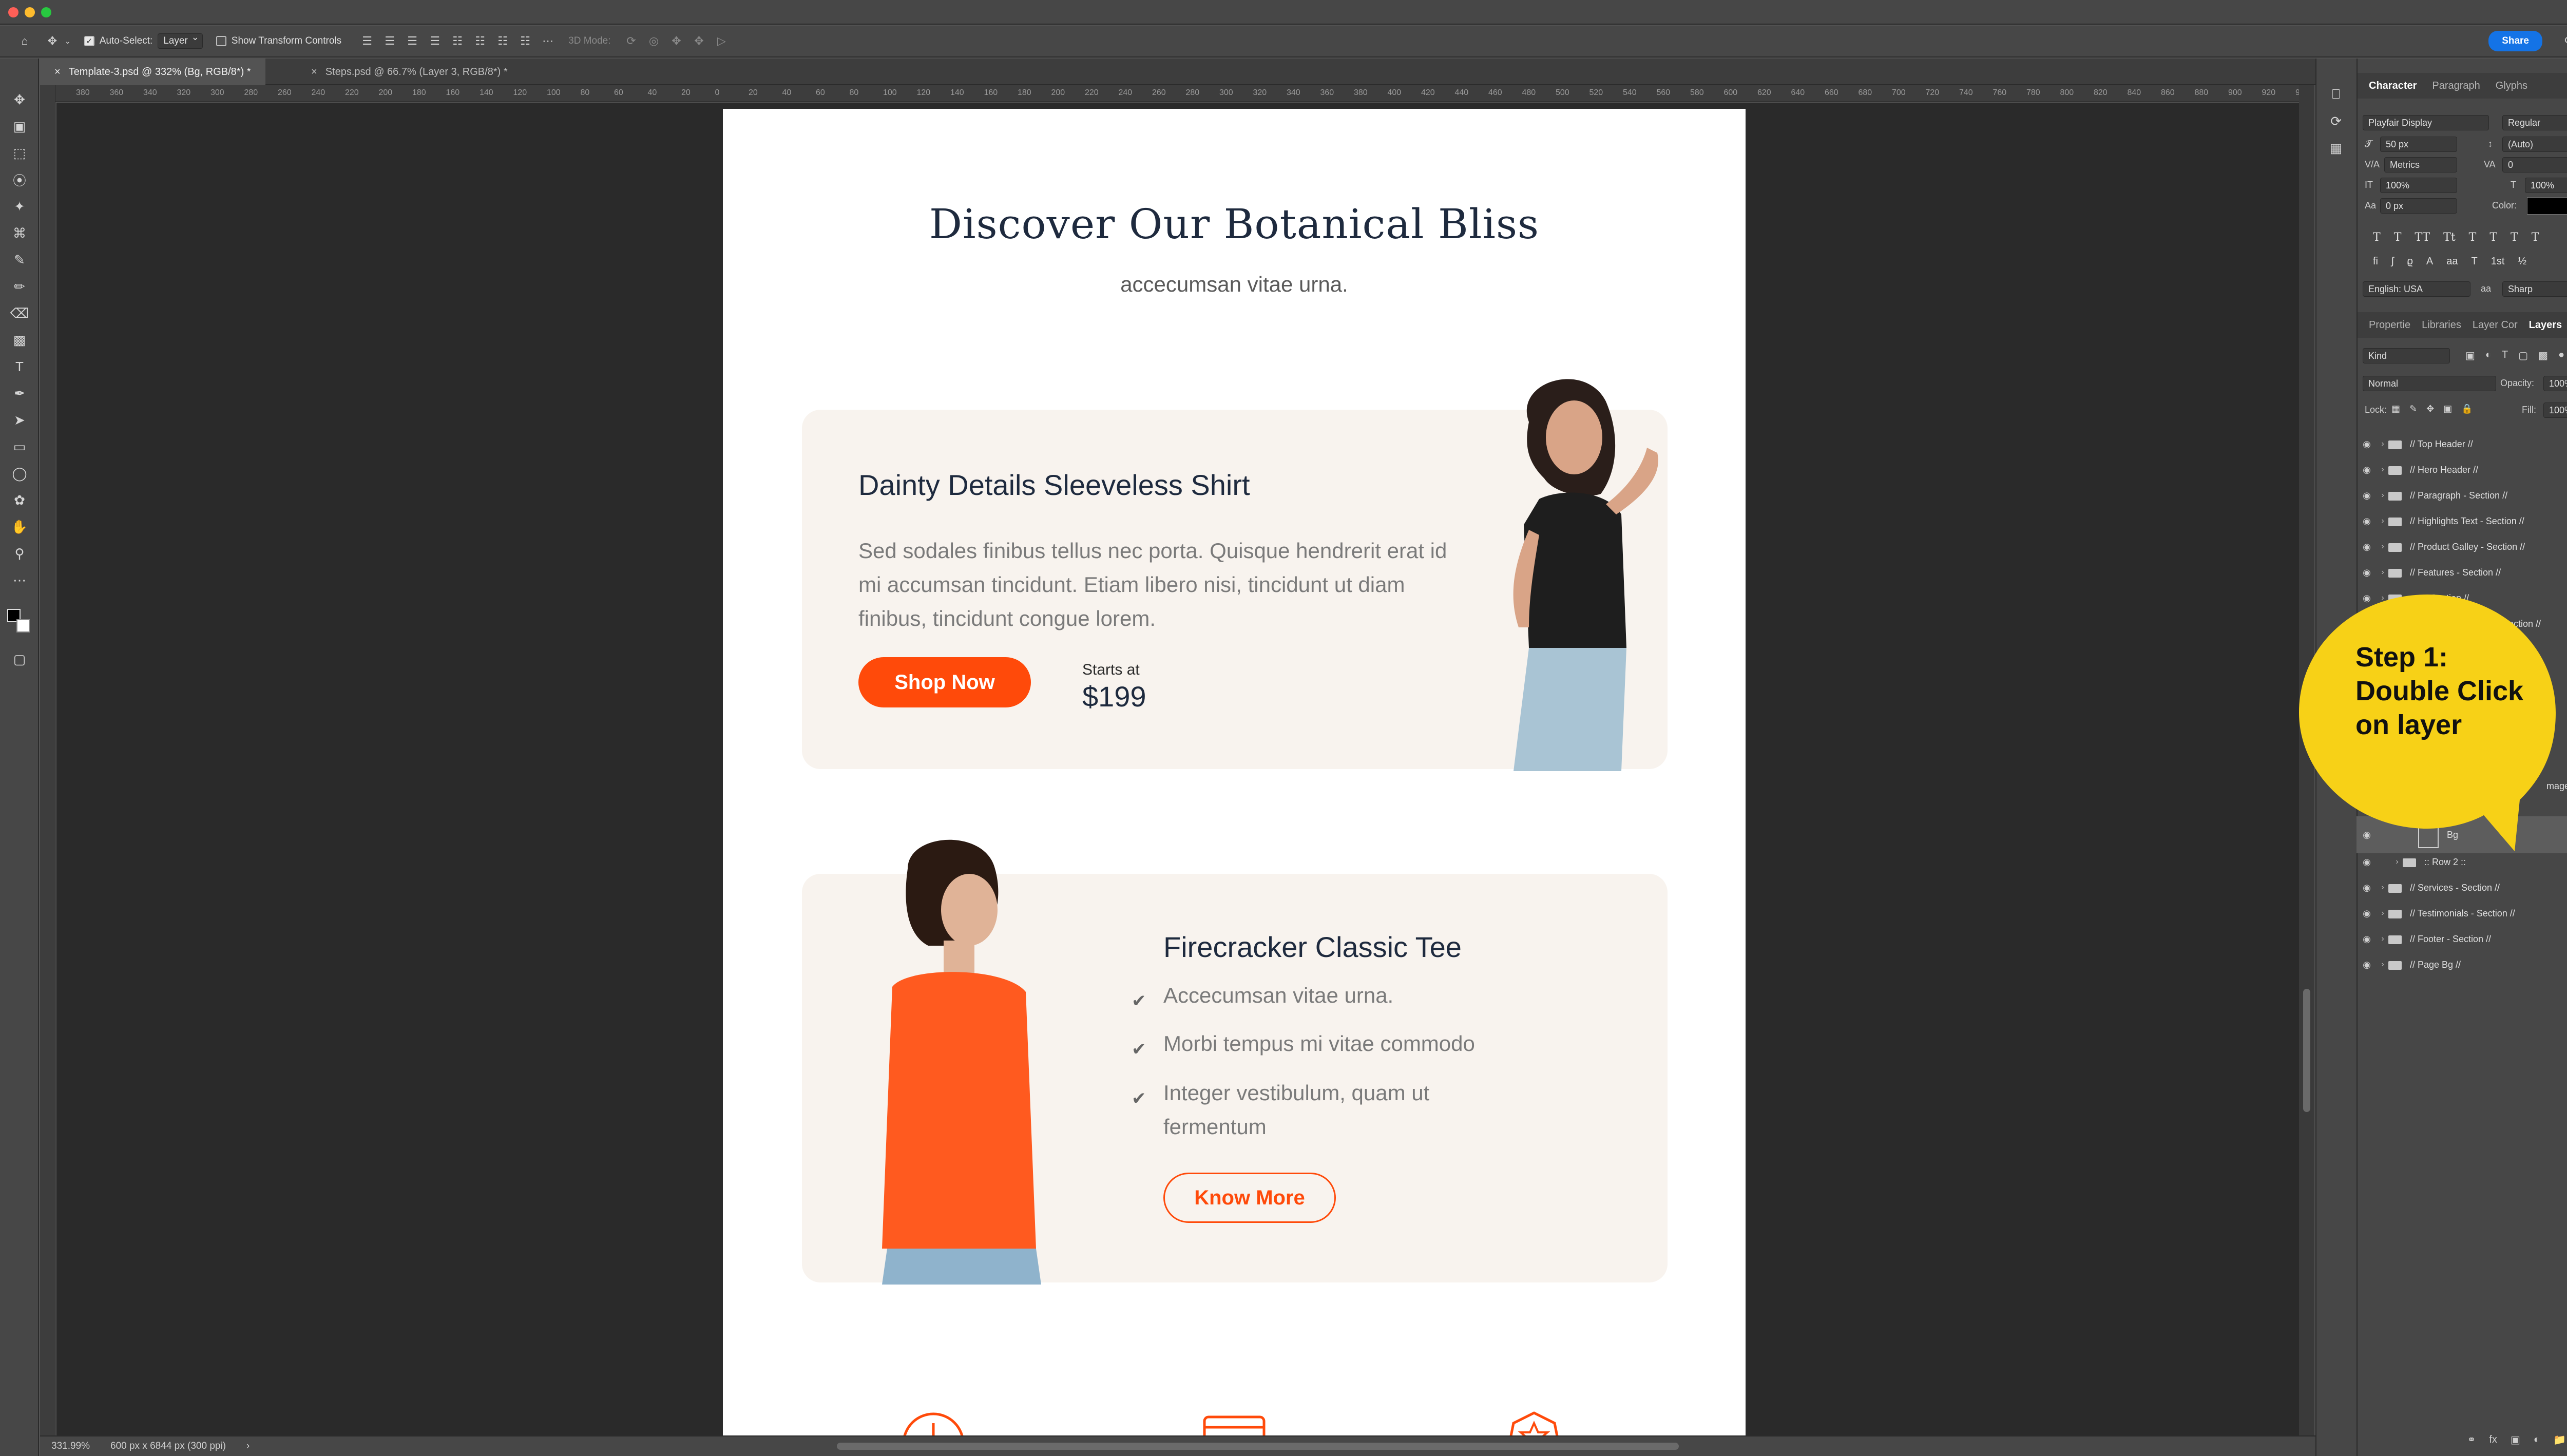 This screenshot has width=2567, height=1456. I want to click on gradient-tool-icon: ▩, so click(19, 340).